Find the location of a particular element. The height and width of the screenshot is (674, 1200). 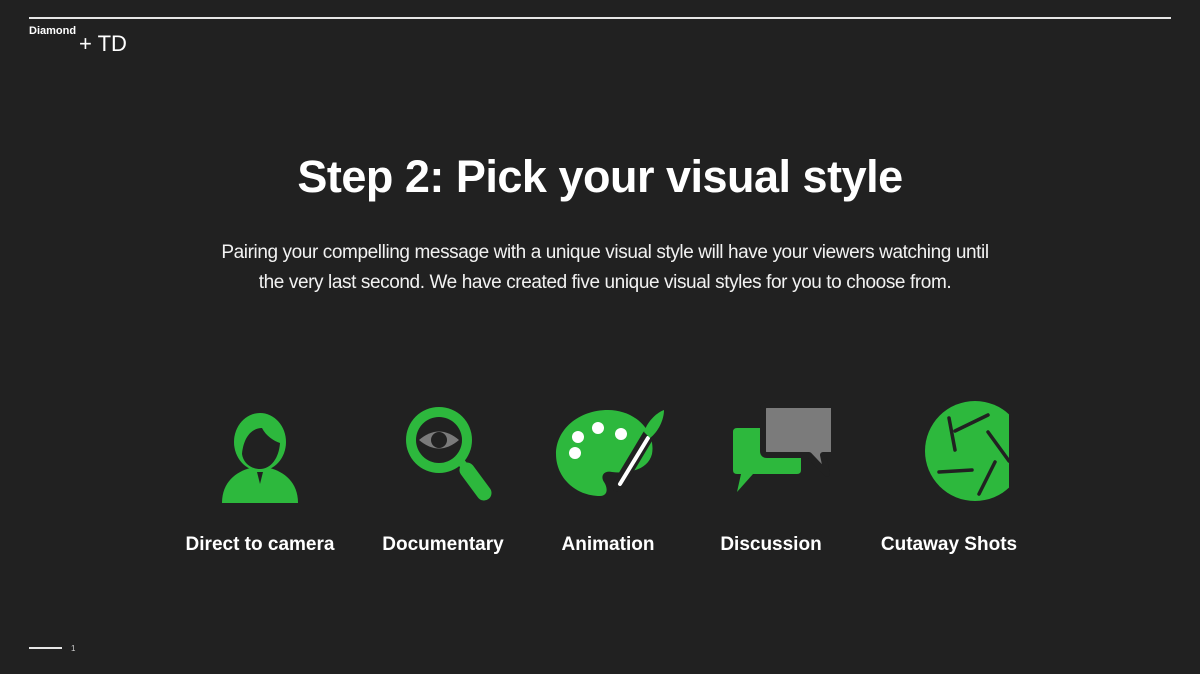

style-label-direct-to-camera: Direct to camera is located at coordinates (260, 544).